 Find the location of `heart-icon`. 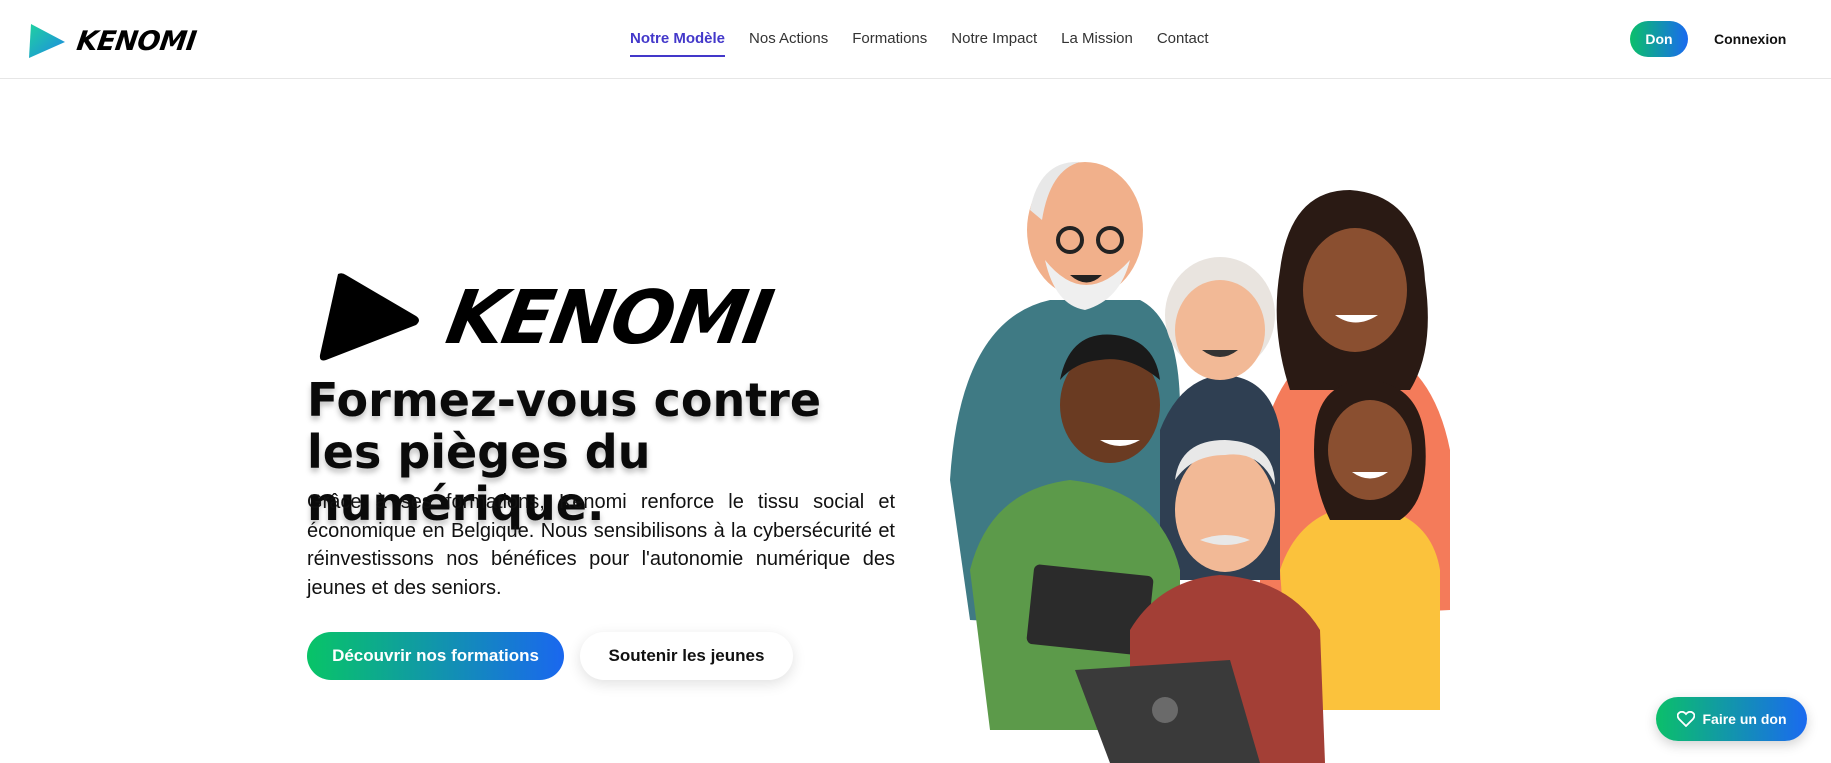

heart-icon is located at coordinates (1685, 719).